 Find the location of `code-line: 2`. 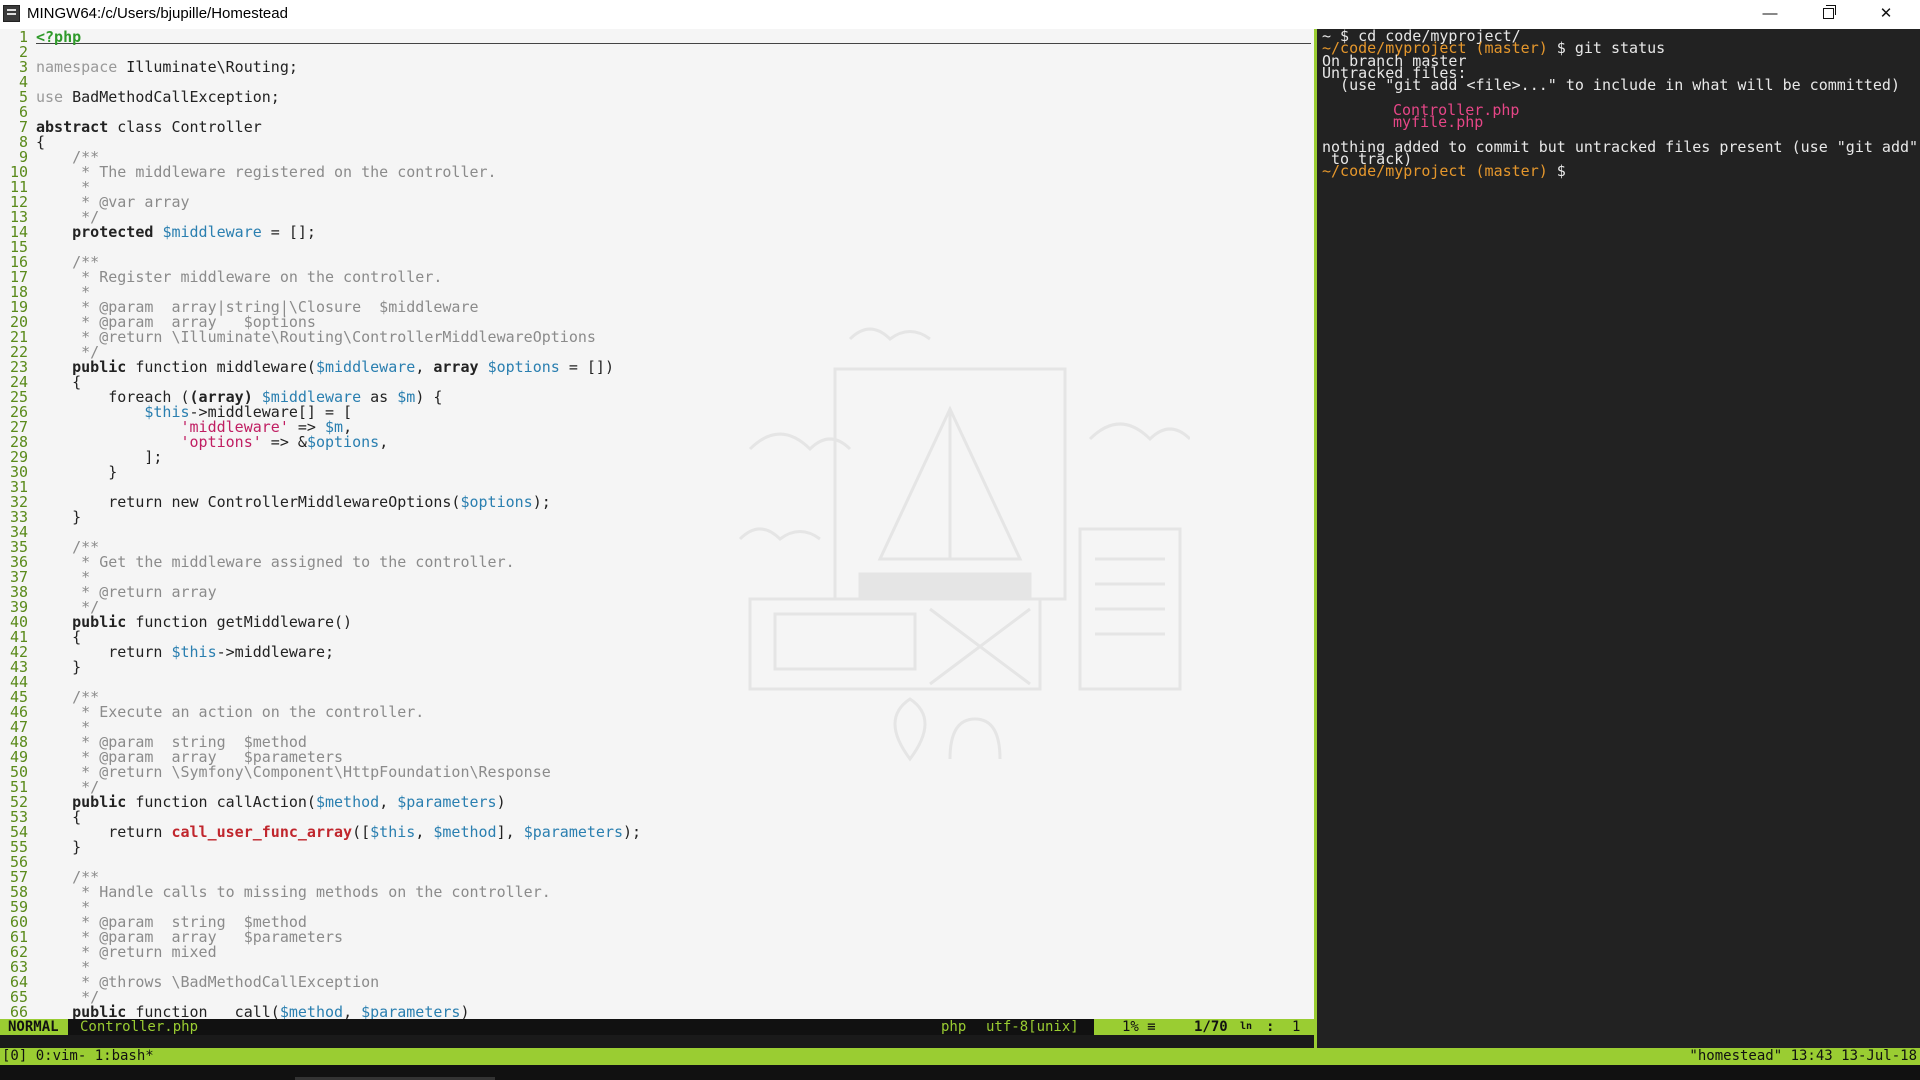

code-line: 2 is located at coordinates (18, 52).